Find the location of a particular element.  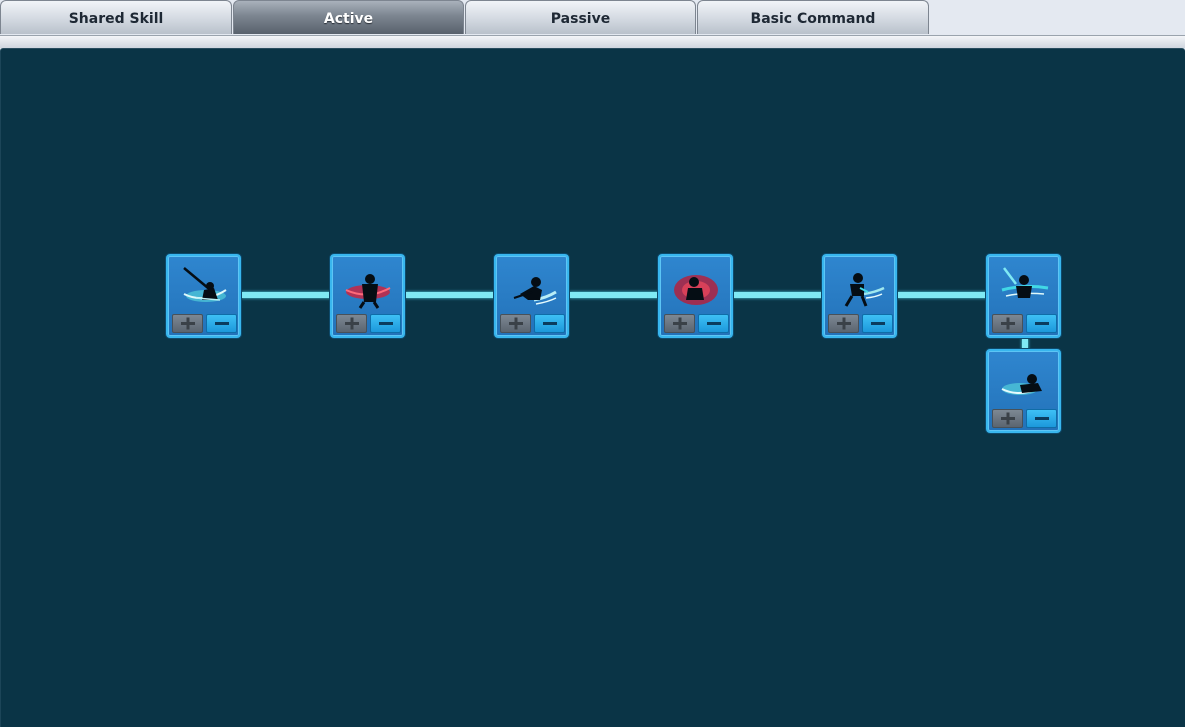

tab-shared-skill: Shared Skill is located at coordinates (116, 17).